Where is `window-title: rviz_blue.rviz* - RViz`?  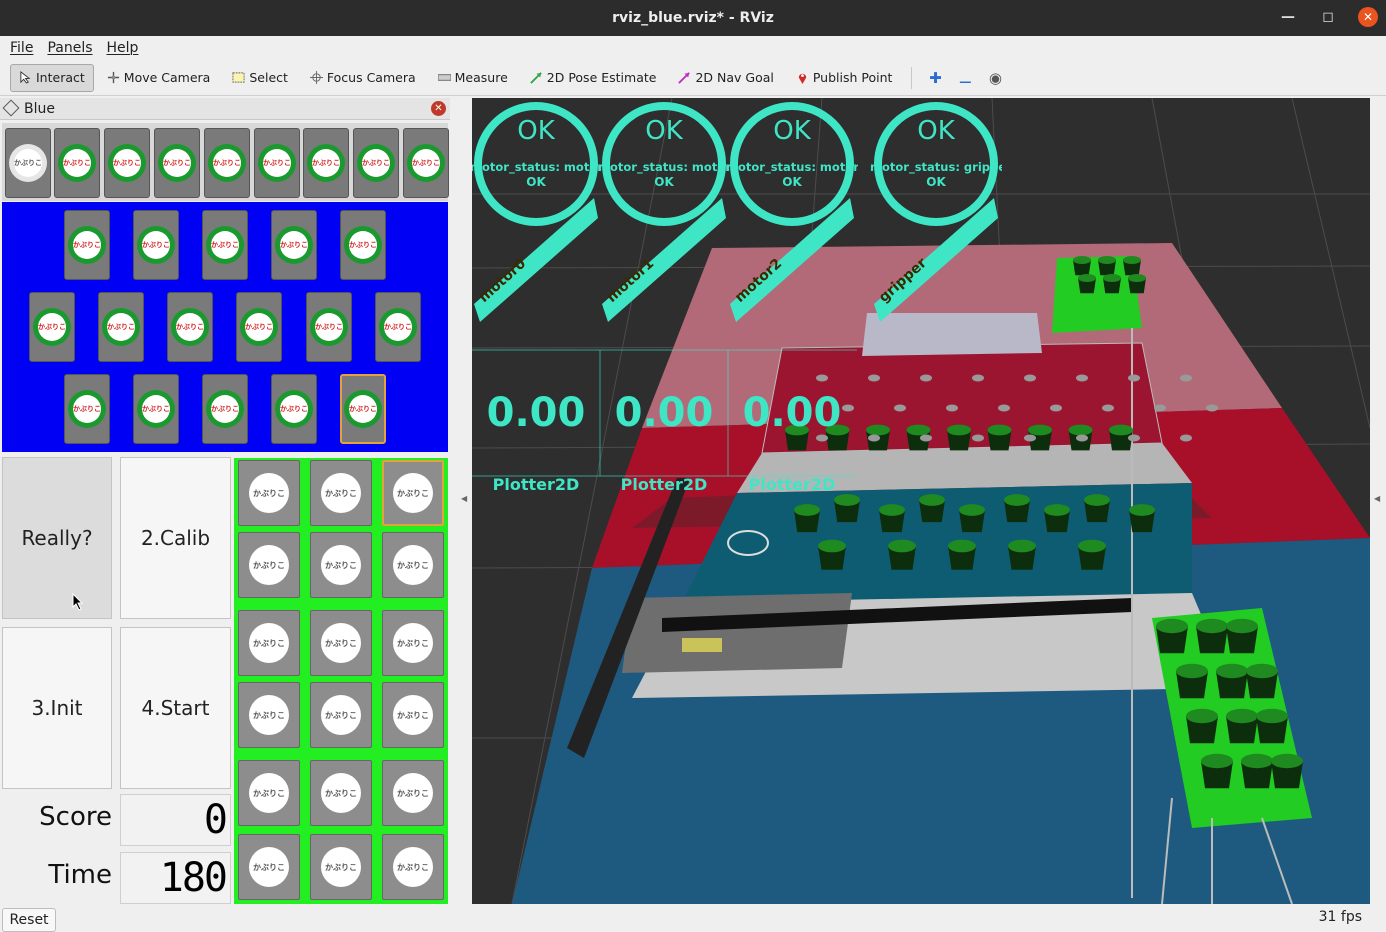
window-title: rviz_blue.rviz* - RViz is located at coordinates (693, 18).